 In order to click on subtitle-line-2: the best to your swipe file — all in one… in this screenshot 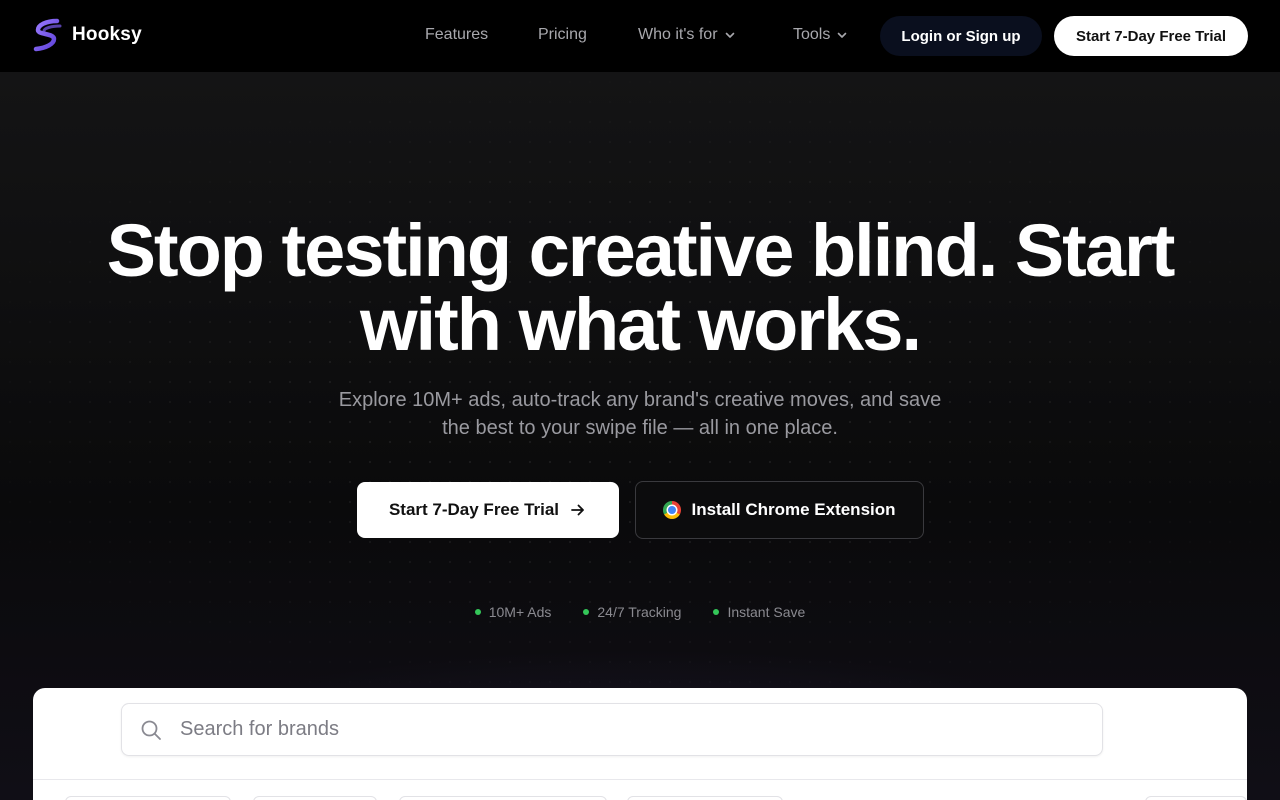, I will do `click(640, 428)`.